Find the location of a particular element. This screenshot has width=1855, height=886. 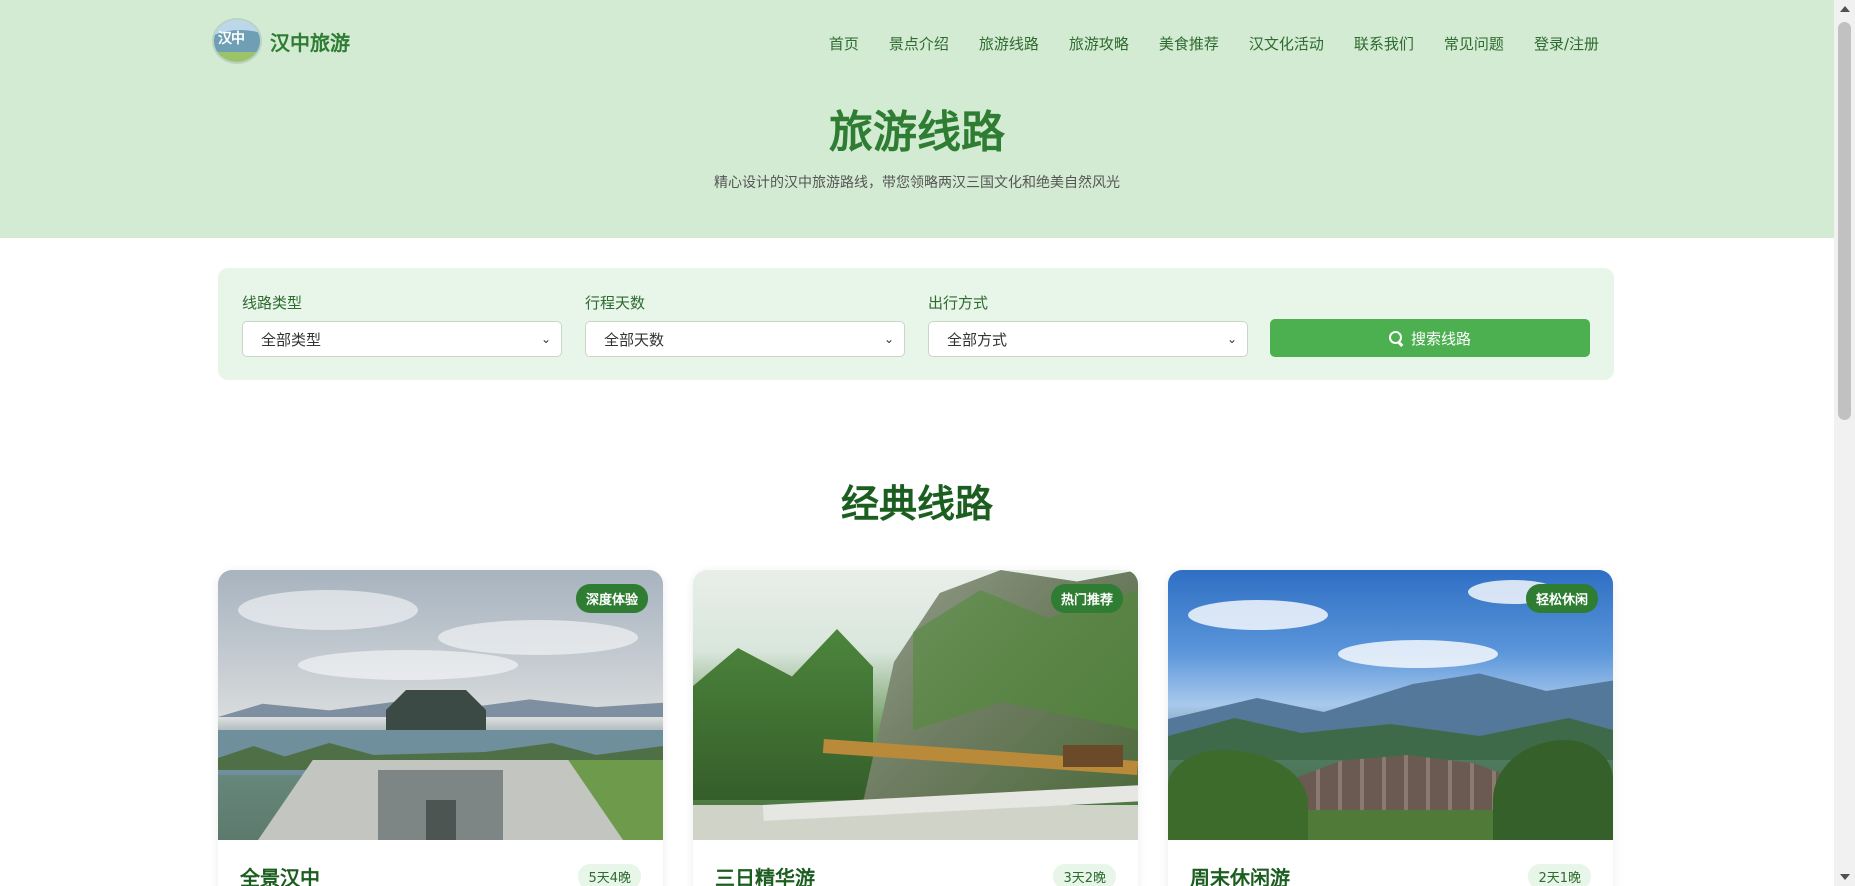

route-filter-panel: 线路类型 全部类型 ⌄ 行程天数 全部天数 ⌄ 出行方式 全部方式 ⌄ 搜索线路 is located at coordinates (916, 324).